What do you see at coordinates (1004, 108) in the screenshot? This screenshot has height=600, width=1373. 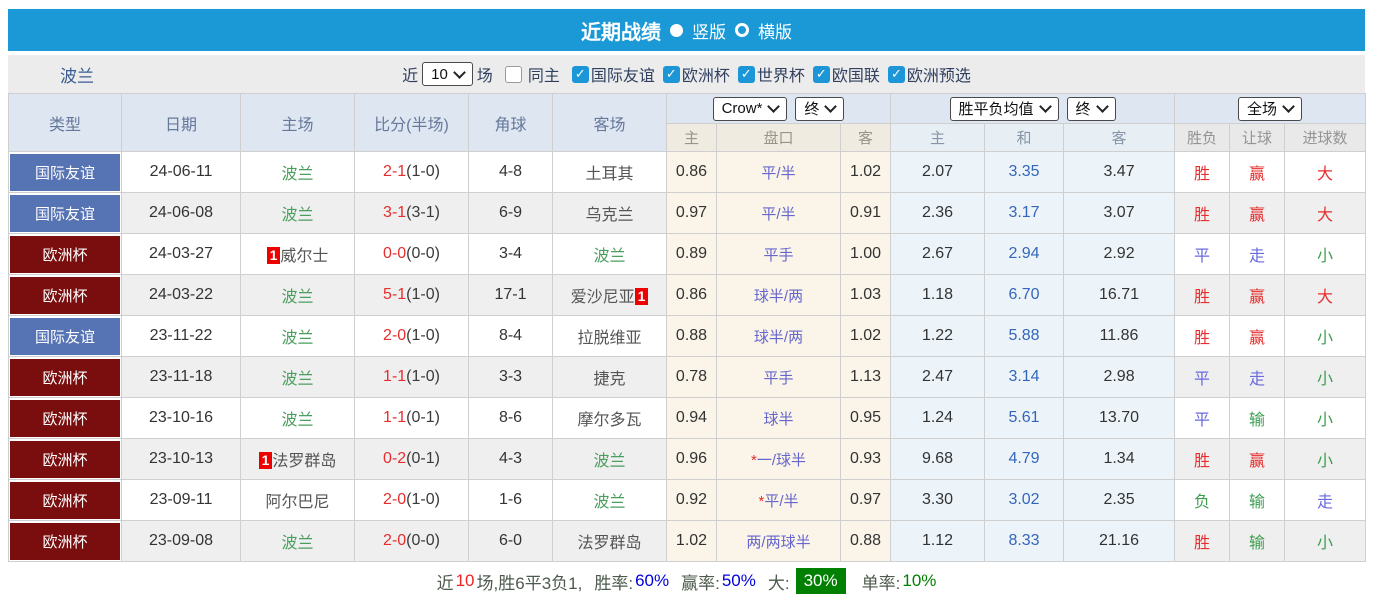 I see `europe-odds-source-select: 胜平负均值` at bounding box center [1004, 108].